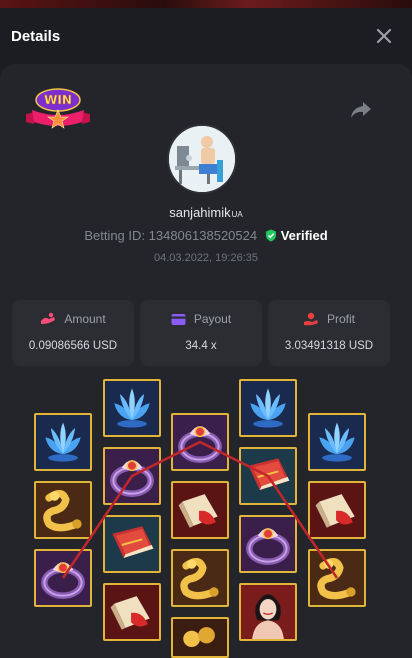 Image resolution: width=412 pixels, height=658 pixels. I want to click on win-badge-icon: WIN, so click(58, 108).